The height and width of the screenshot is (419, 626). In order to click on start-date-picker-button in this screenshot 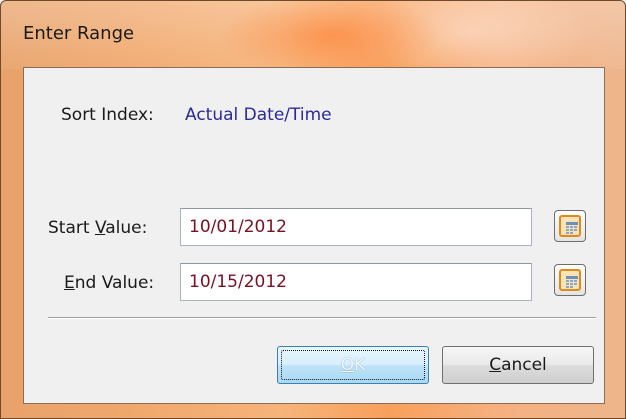, I will do `click(570, 226)`.